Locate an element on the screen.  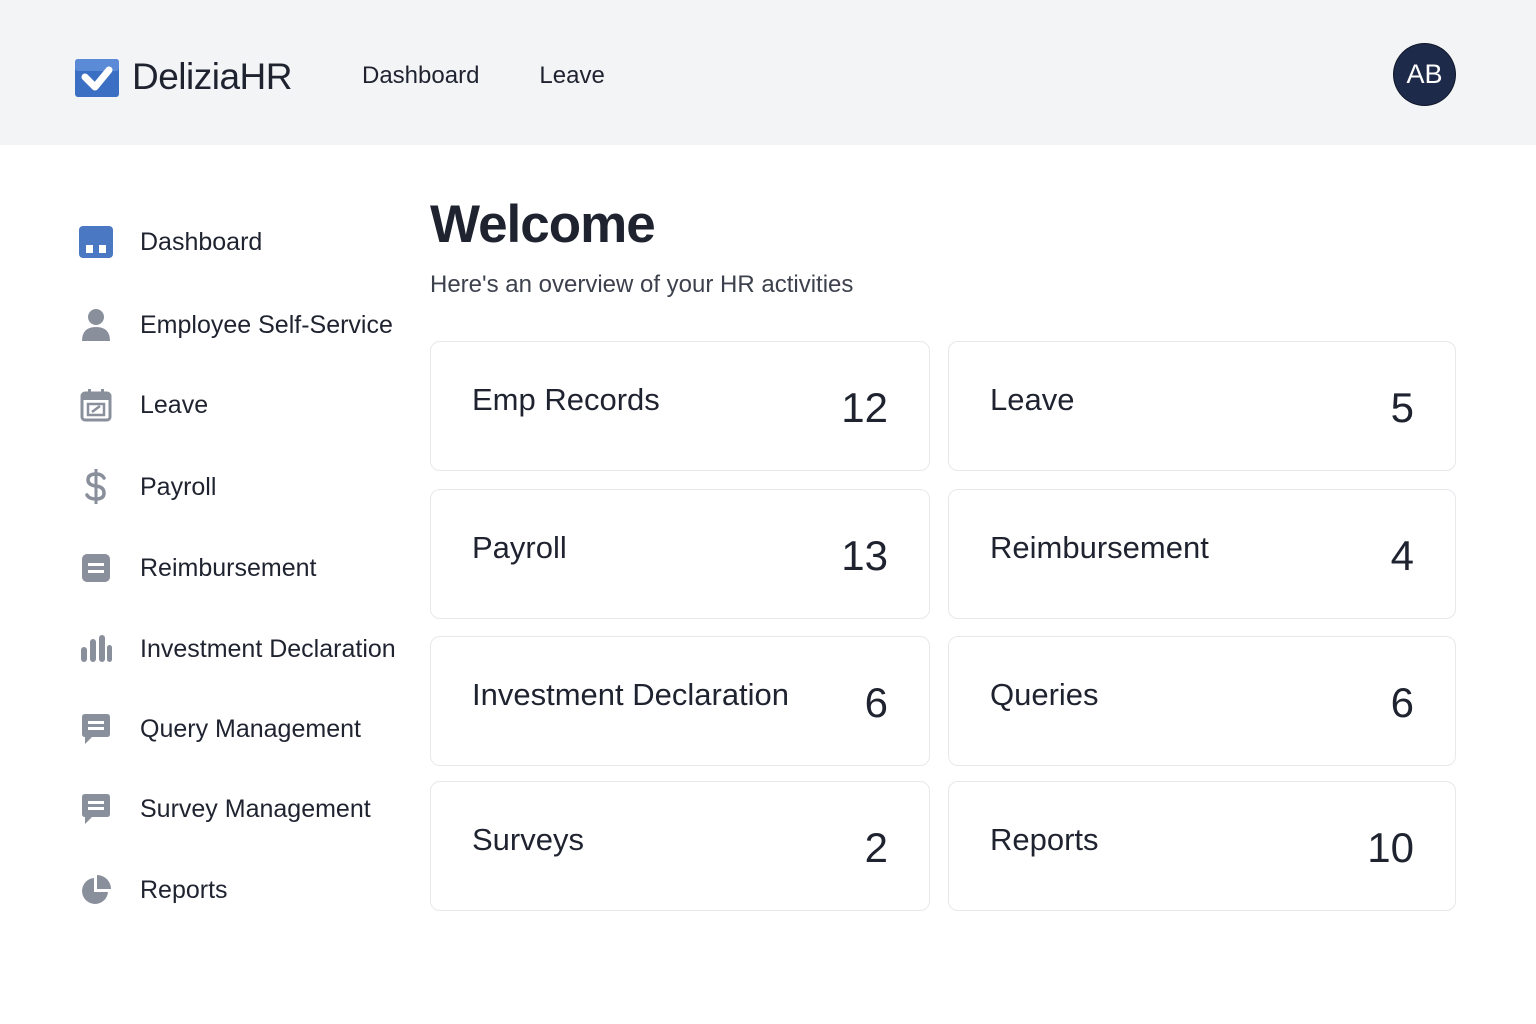
bar-chart-icon is located at coordinates (96, 649).